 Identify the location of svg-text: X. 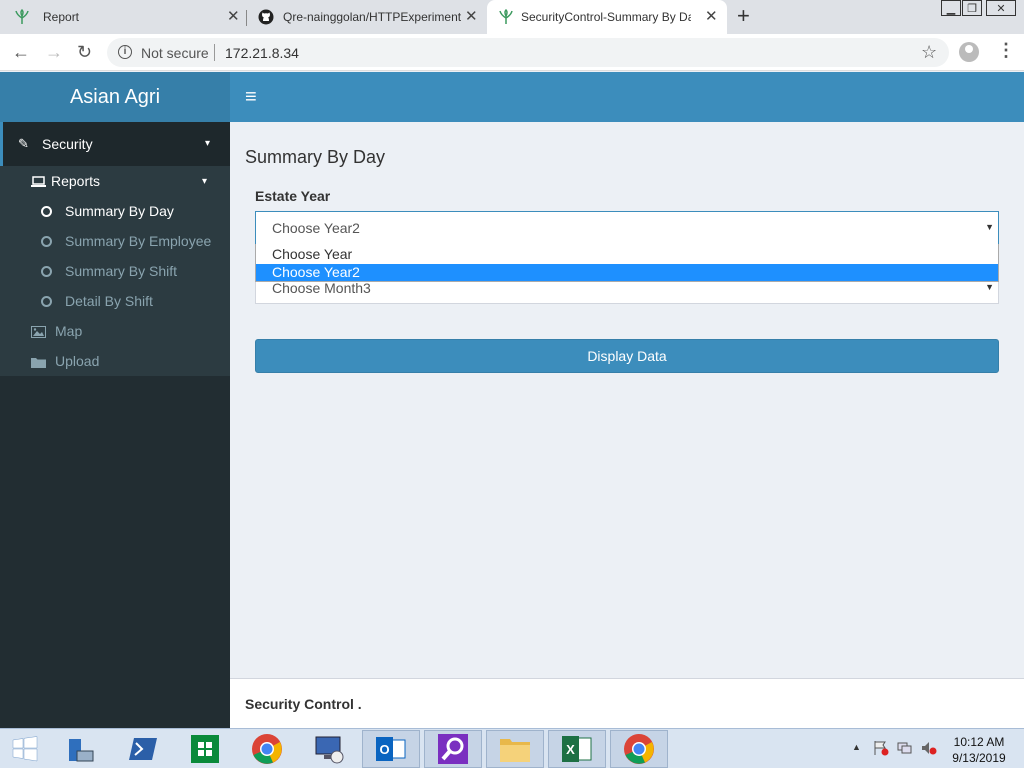
(570, 749).